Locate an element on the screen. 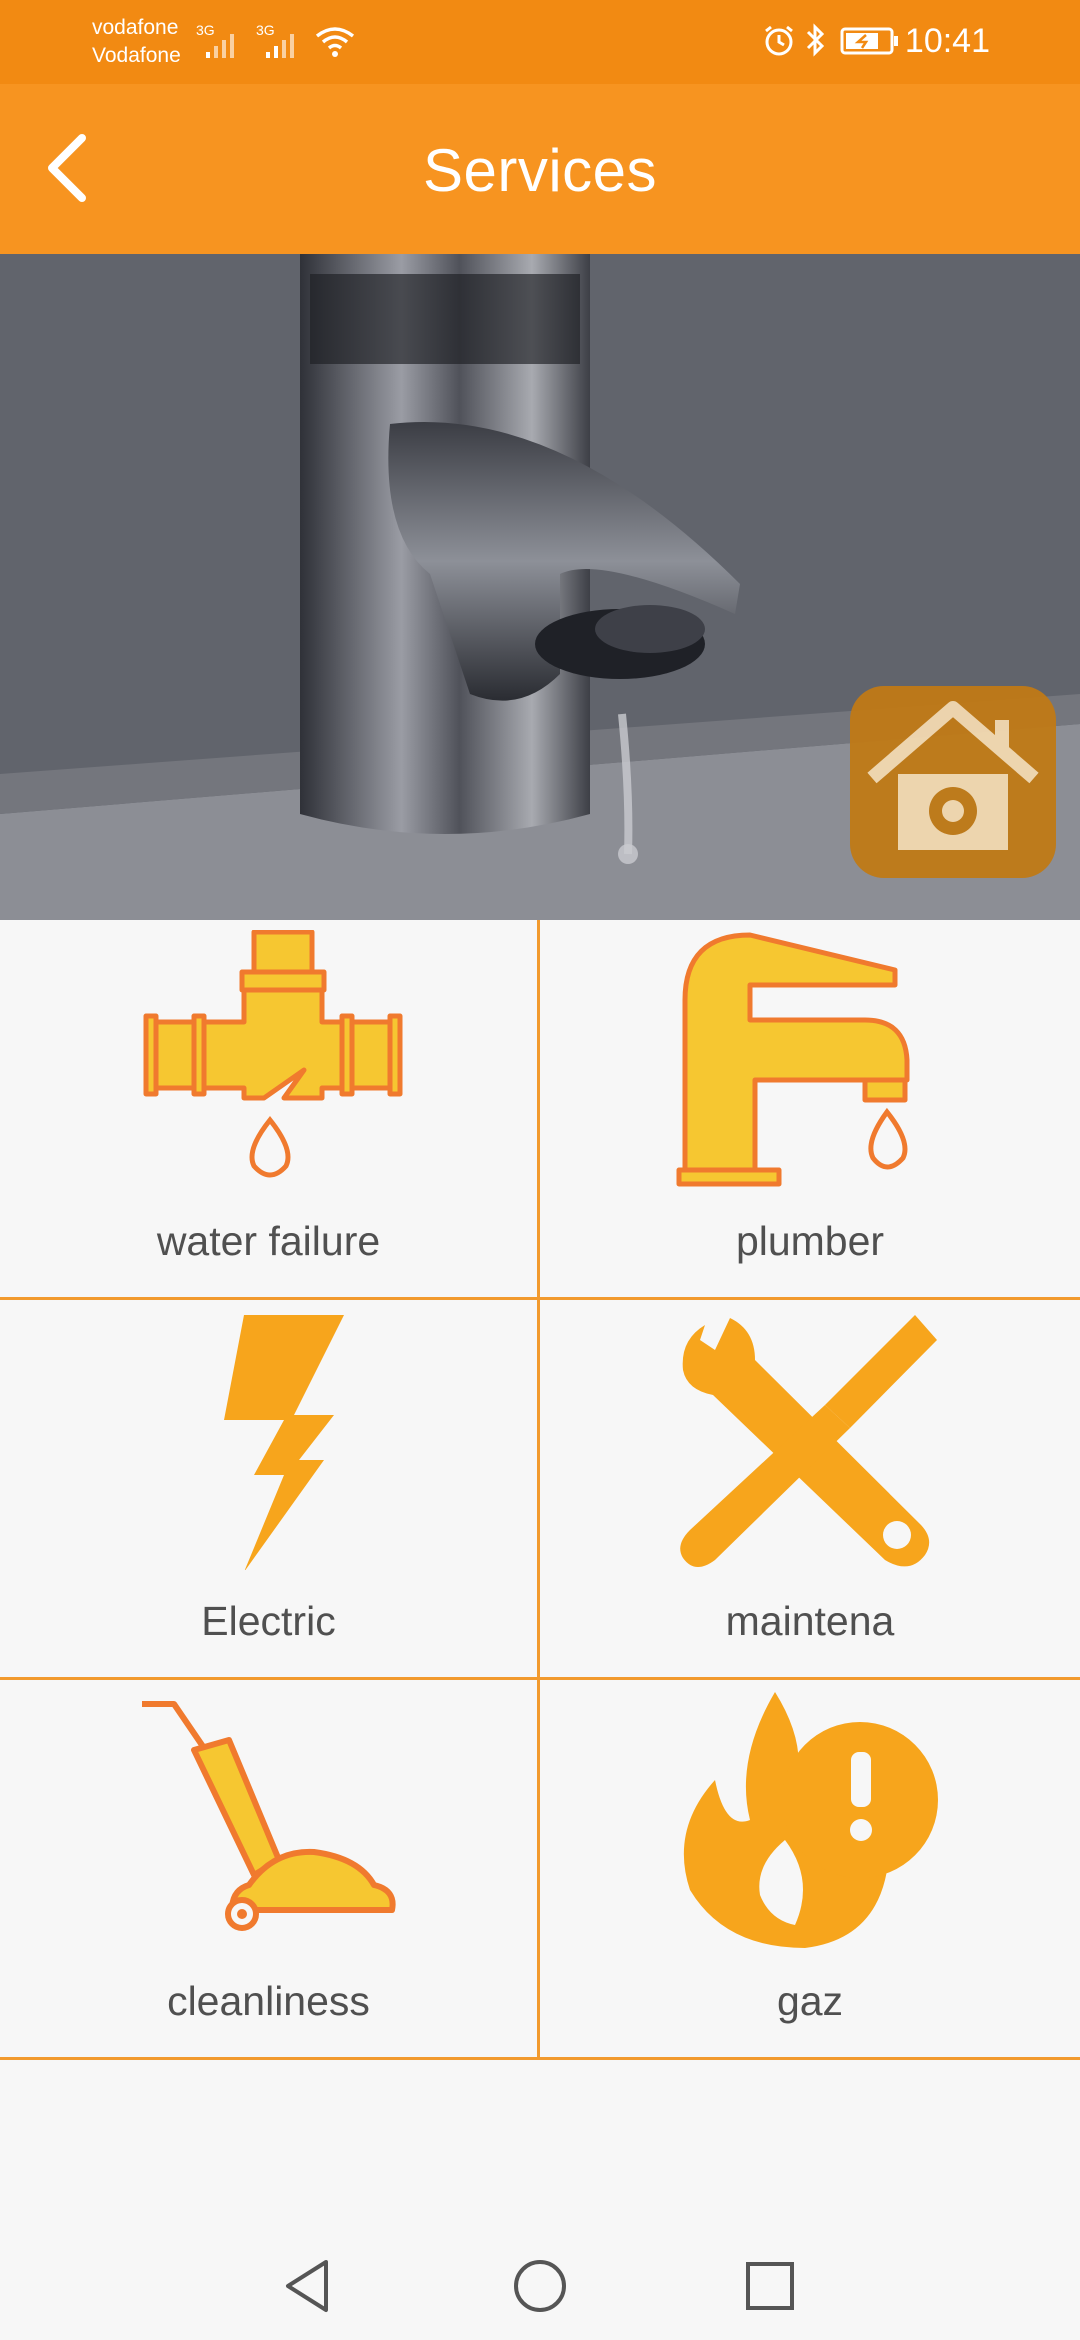 This screenshot has width=1080, height=2340. lightning-icon is located at coordinates (283, 1442).